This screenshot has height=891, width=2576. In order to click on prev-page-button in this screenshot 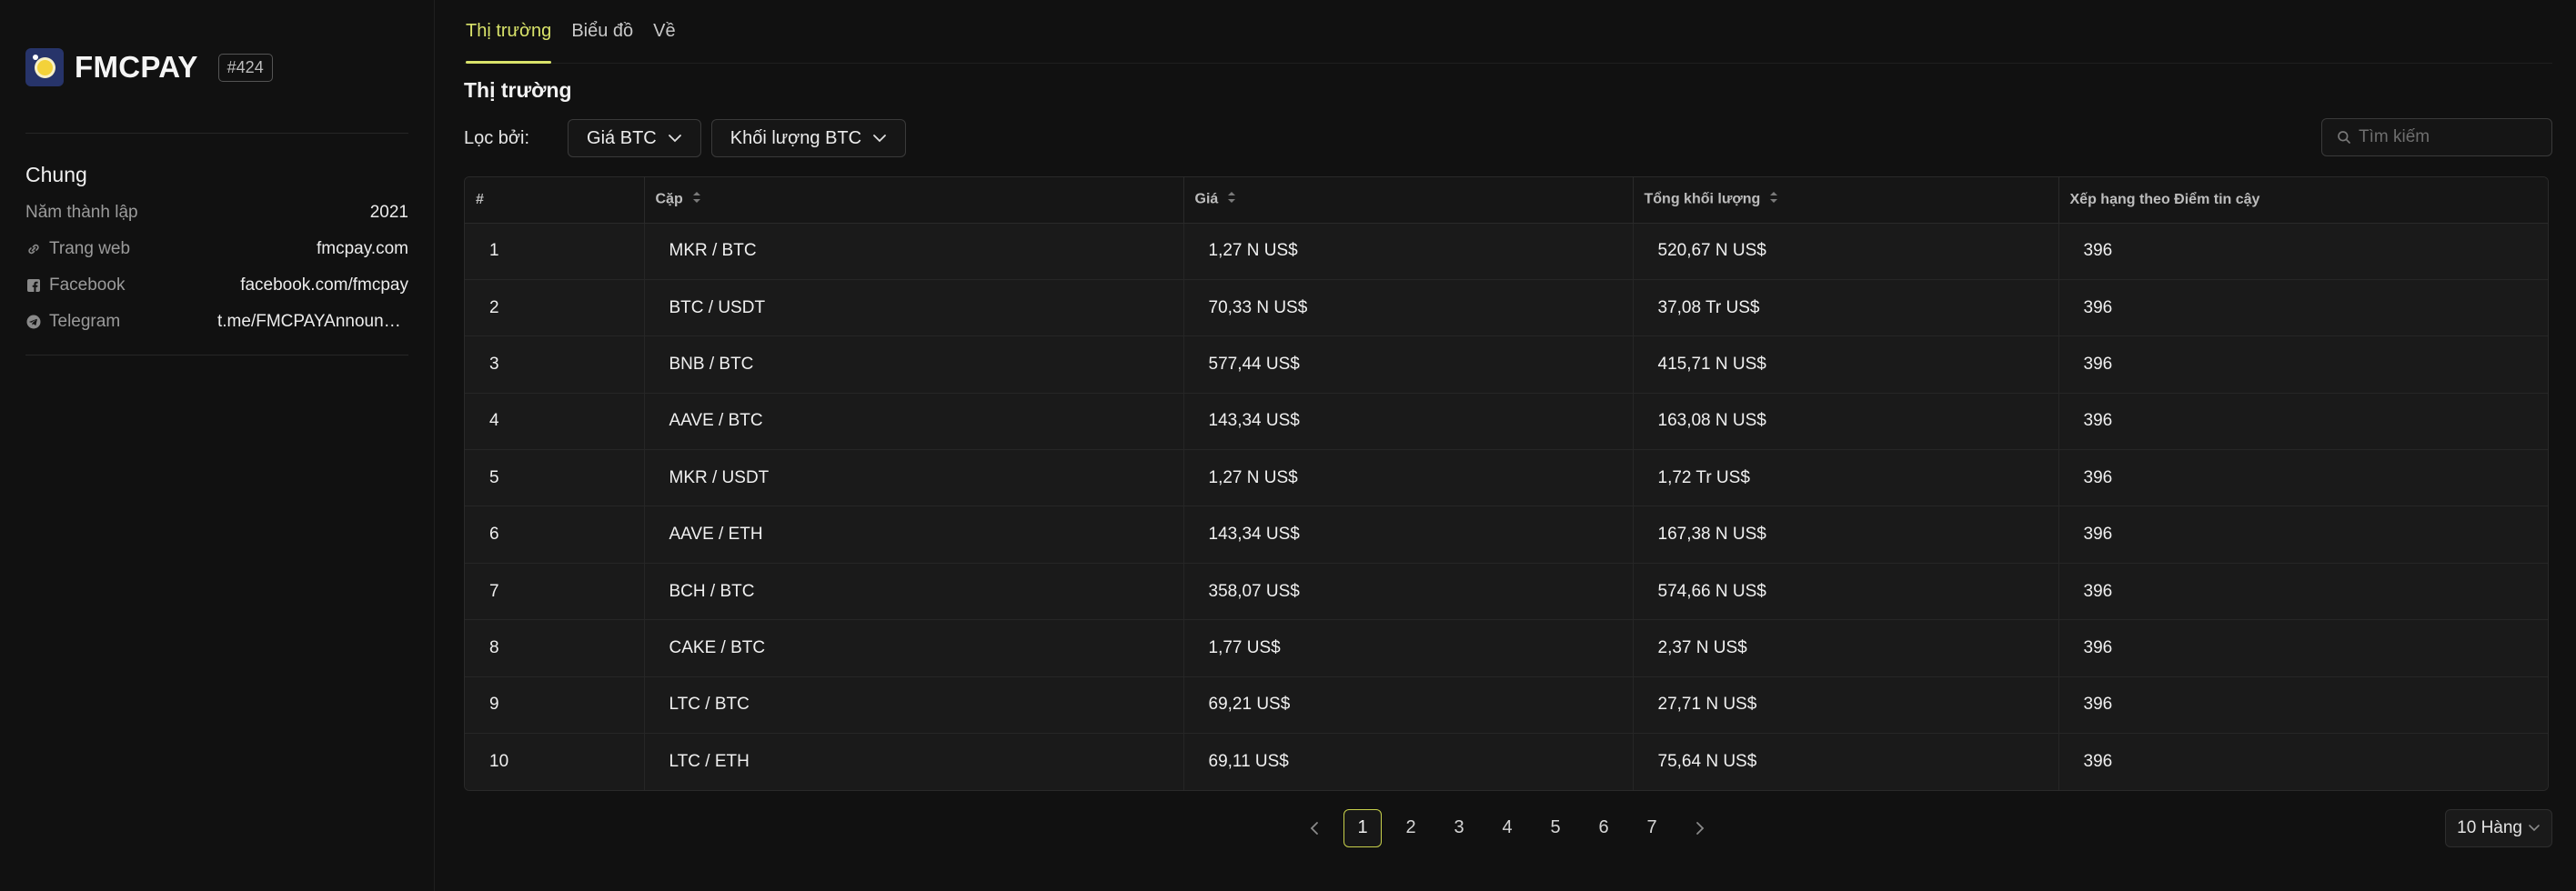, I will do `click(1314, 828)`.